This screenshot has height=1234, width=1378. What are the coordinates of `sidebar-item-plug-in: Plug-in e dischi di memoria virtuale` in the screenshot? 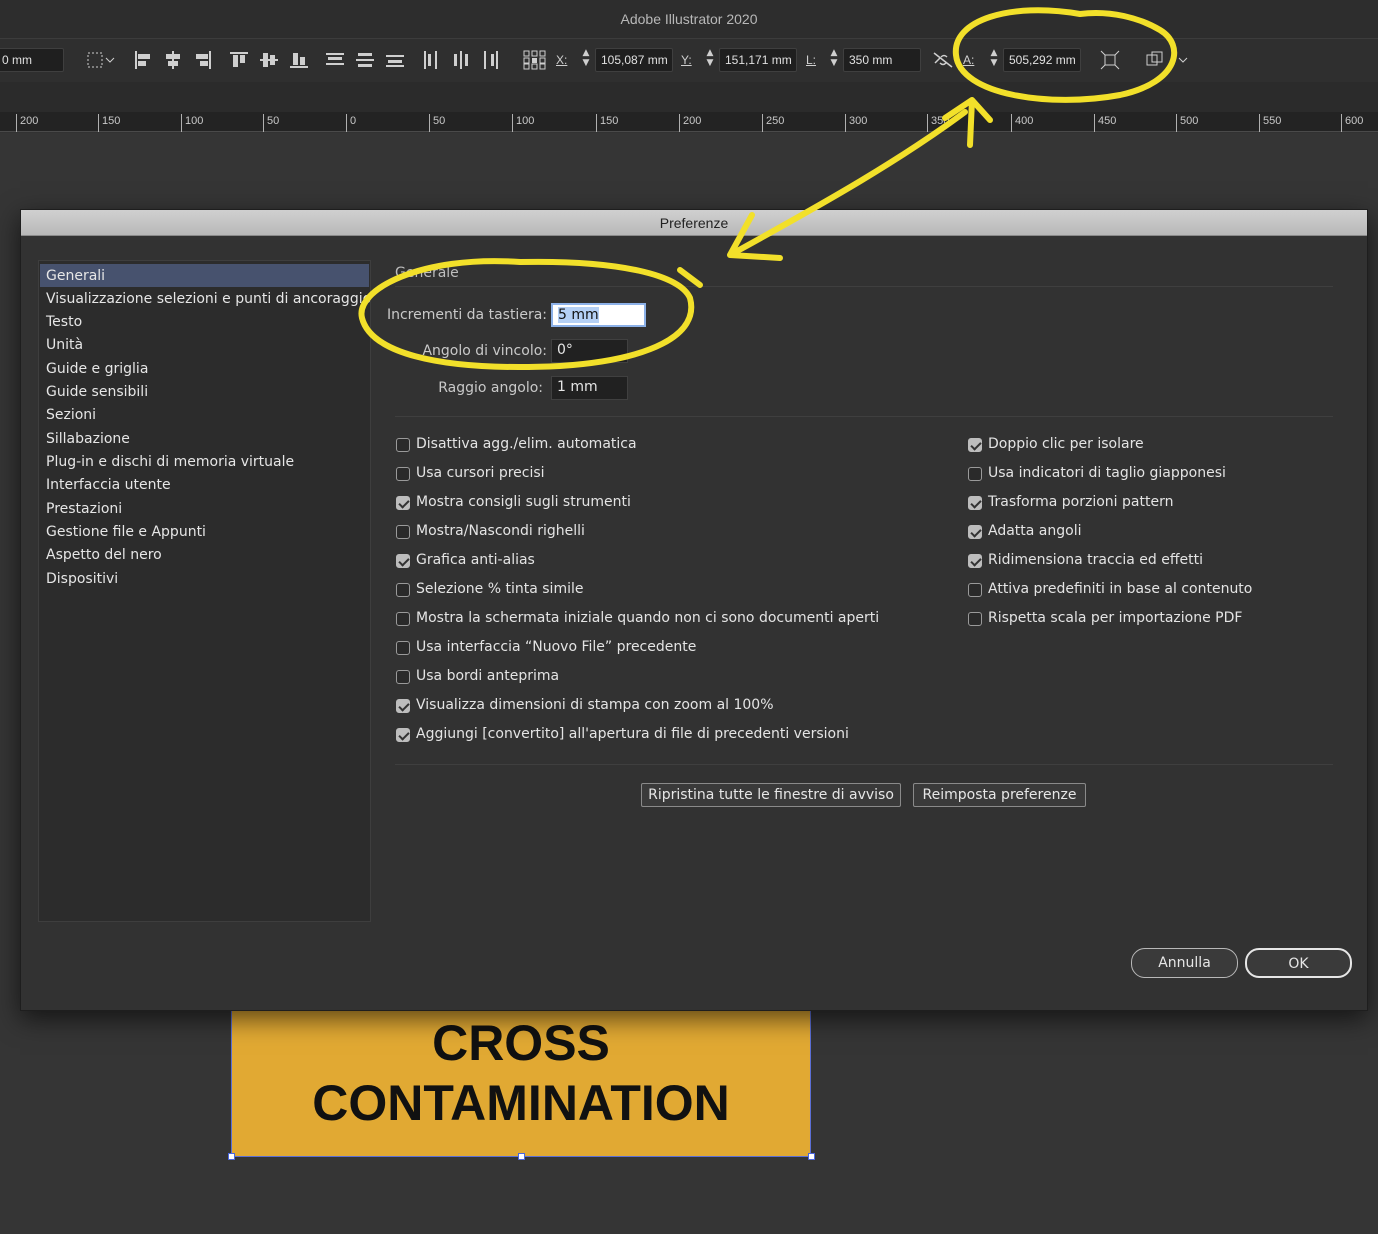 It's located at (204, 461).